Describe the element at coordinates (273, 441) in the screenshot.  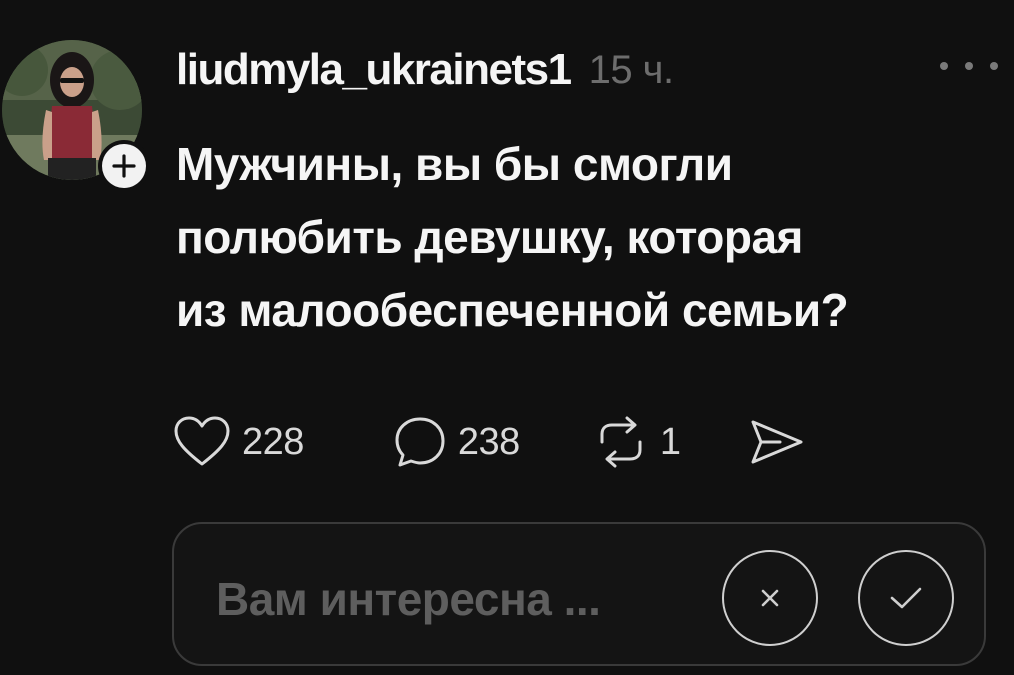
I see `like-count: 228` at that location.